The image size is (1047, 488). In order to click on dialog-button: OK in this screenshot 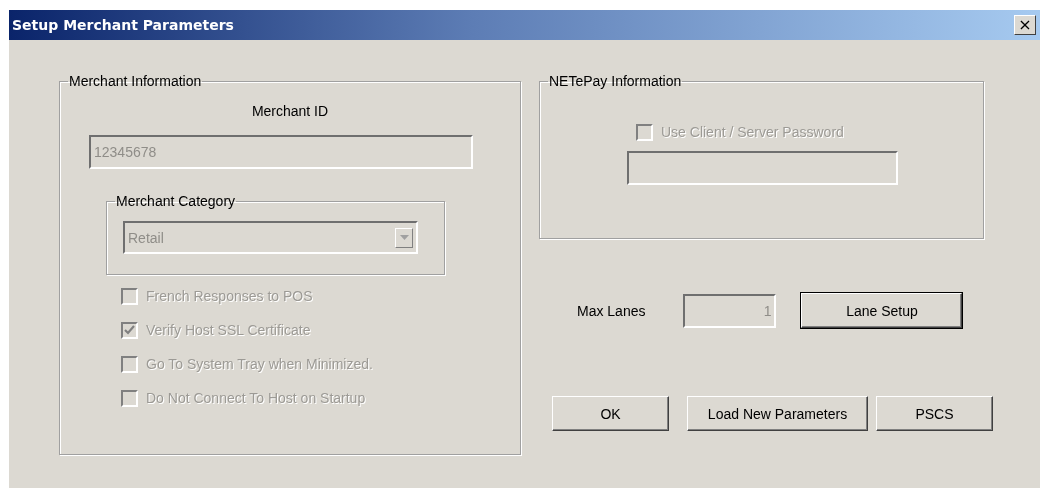, I will do `click(610, 413)`.